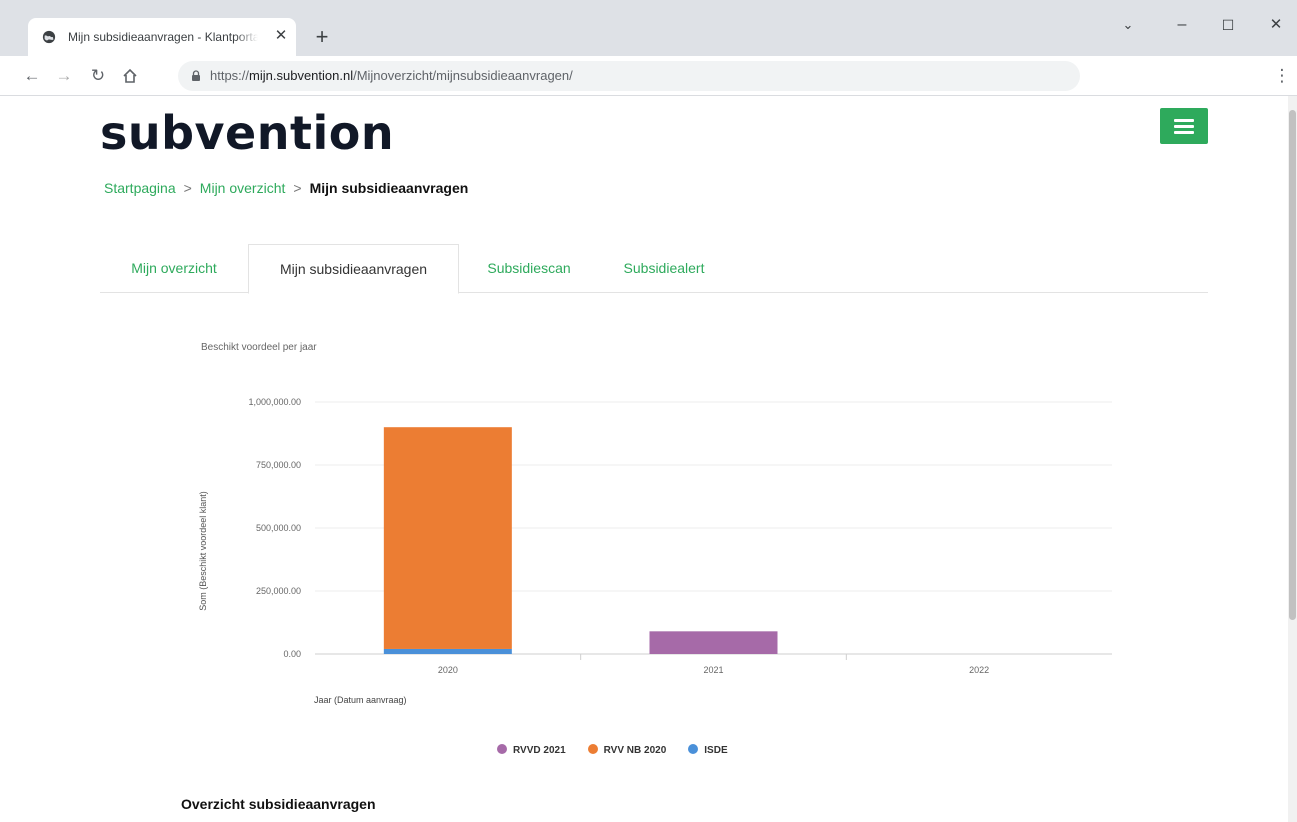  Describe the element at coordinates (713, 642) in the screenshot. I see `bar-rvvd-2021-2021` at that location.